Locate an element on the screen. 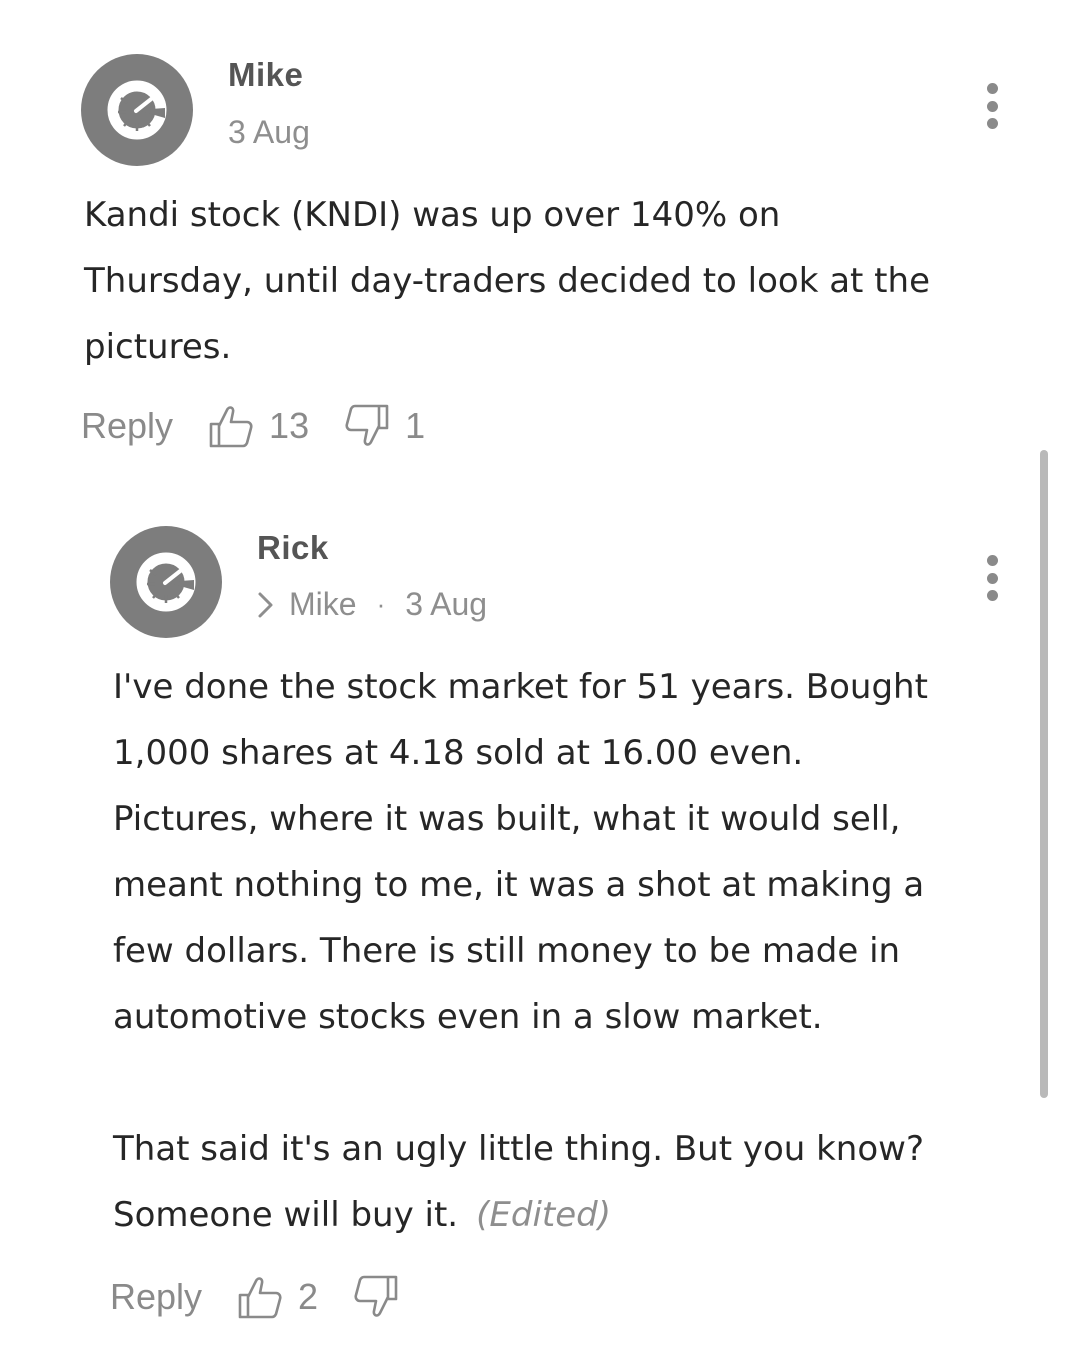 Image resolution: width=1080 pixels, height=1366 pixels. comment-meta: 3 Aug is located at coordinates (269, 132).